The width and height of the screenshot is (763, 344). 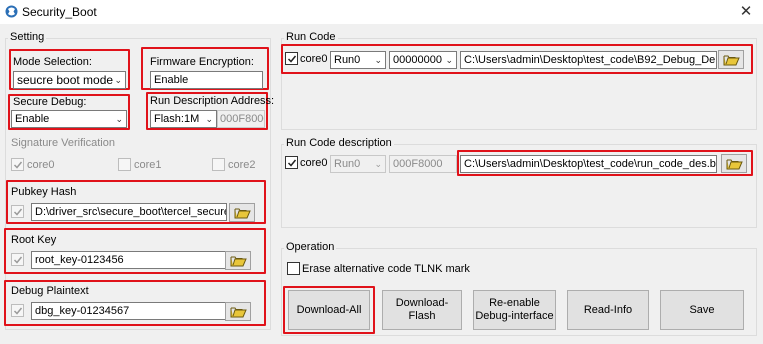 What do you see at coordinates (608, 310) in the screenshot?
I see `read-info-button: Read-Info` at bounding box center [608, 310].